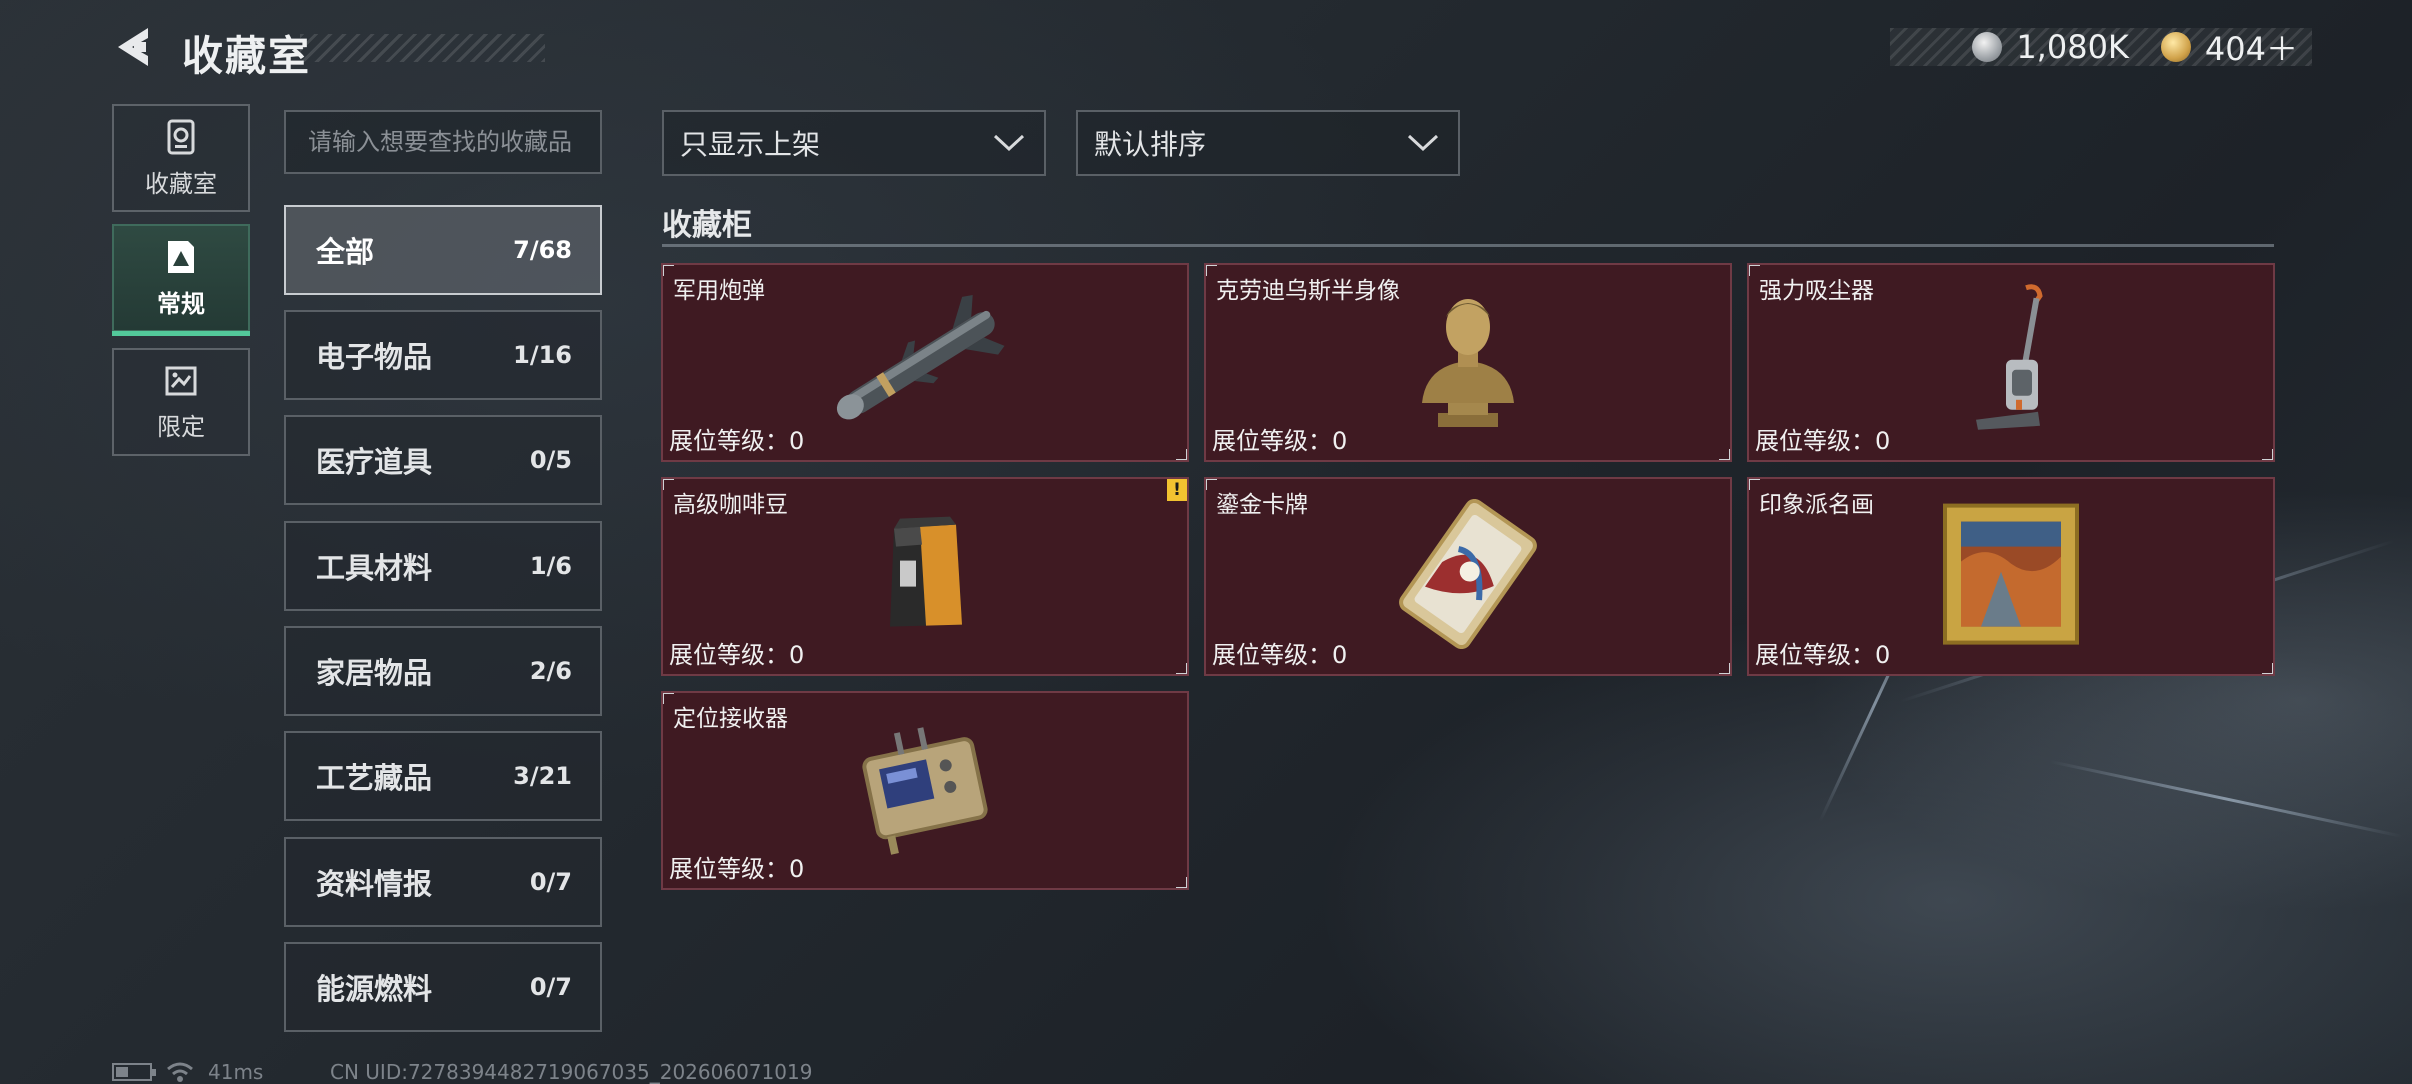  I want to click on dropdown-value: 只显示上架, so click(750, 144).